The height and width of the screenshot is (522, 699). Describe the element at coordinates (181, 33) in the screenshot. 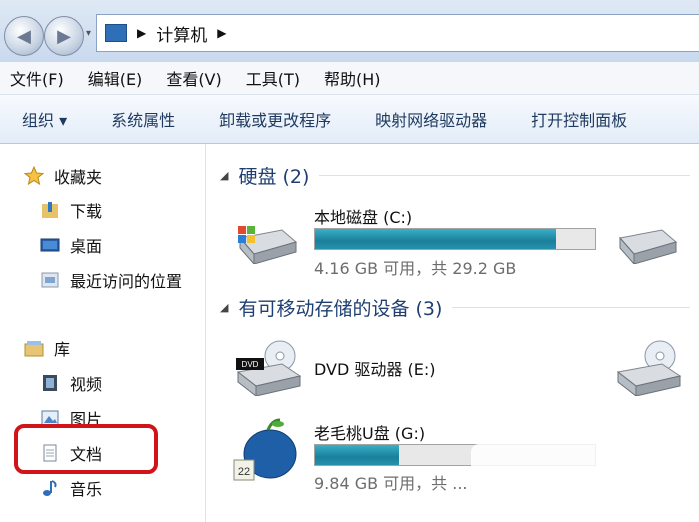

I see `breadcrumb-computer: 计算机` at that location.